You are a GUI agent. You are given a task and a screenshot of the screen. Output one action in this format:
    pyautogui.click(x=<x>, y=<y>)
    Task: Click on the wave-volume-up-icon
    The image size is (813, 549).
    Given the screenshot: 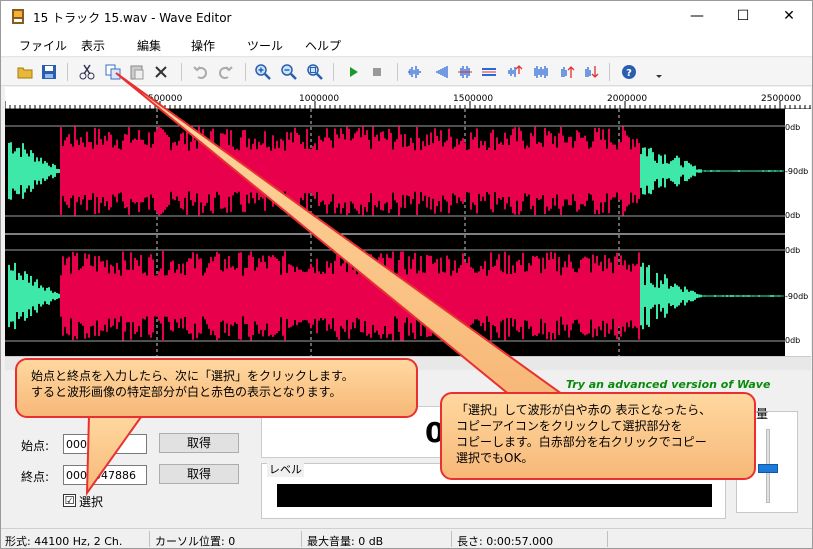 What is the action you would take?
    pyautogui.click(x=567, y=72)
    